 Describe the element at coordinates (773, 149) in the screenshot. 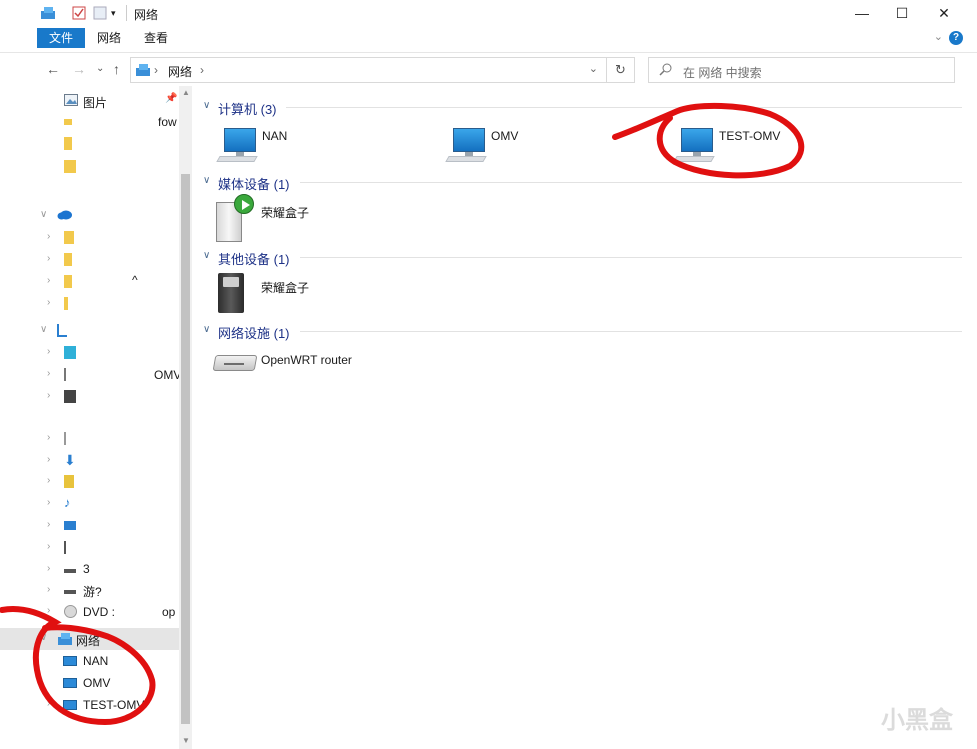

I see `item-computer-test-omv: TEST-OMV` at that location.